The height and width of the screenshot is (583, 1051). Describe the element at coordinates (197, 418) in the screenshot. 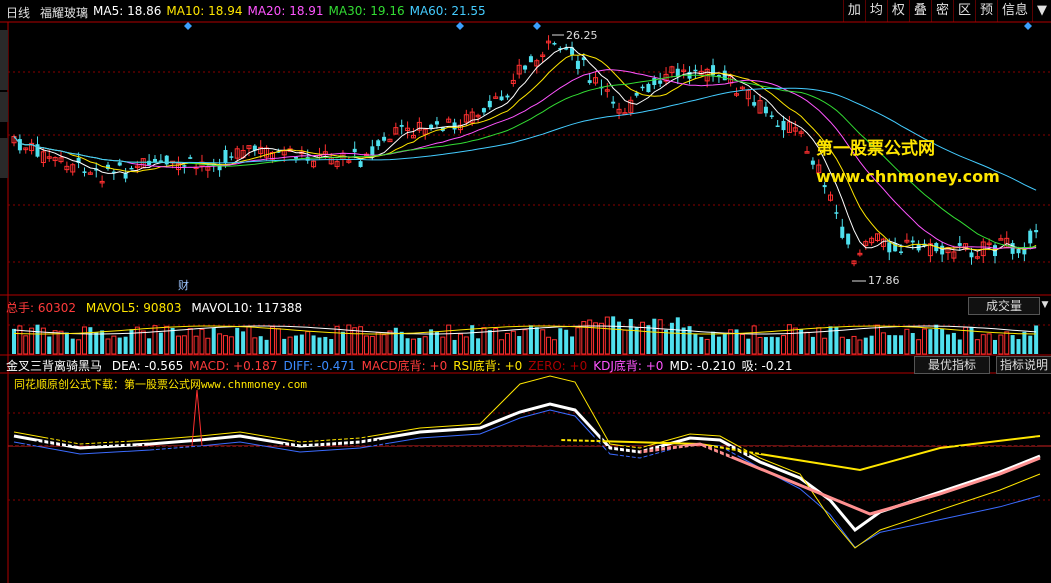

I see `signal-spike` at that location.